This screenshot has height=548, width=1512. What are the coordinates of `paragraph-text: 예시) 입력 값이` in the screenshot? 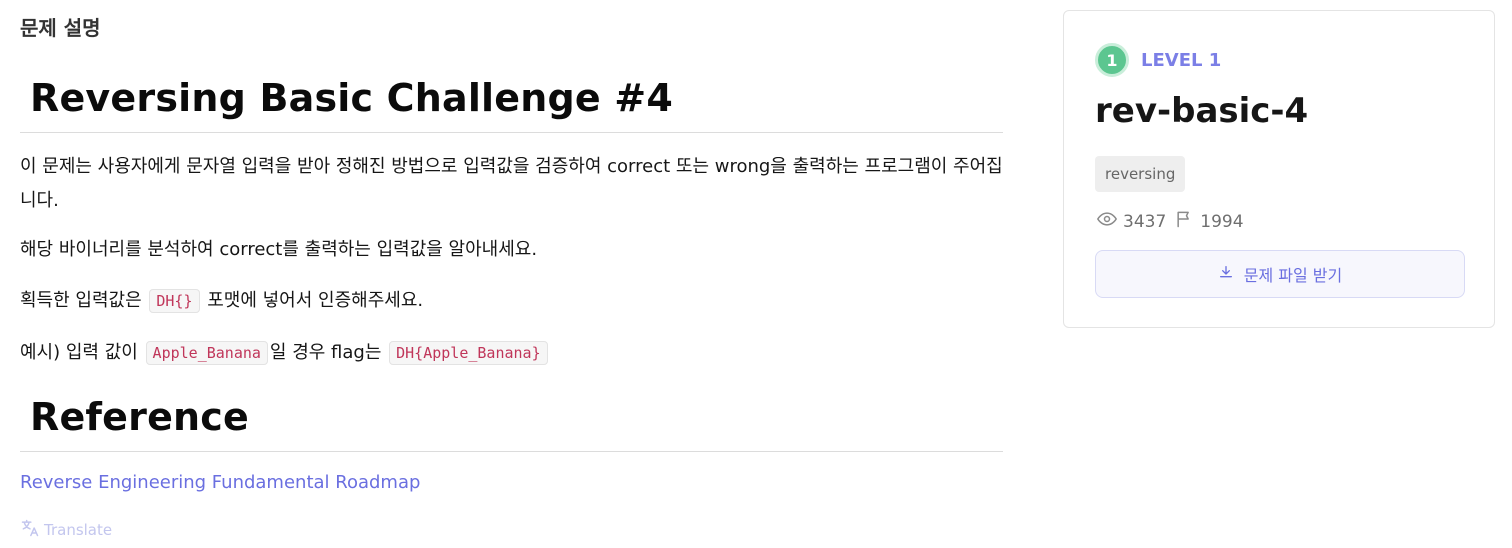 It's located at (82, 352).